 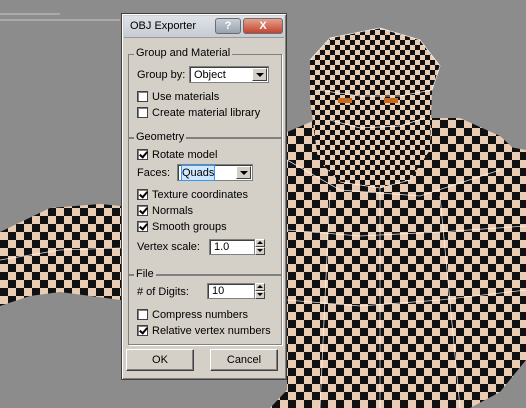 What do you see at coordinates (204, 331) in the screenshot?
I see `relative-vertex-numbers-checkbox: Relative vertex numbers` at bounding box center [204, 331].